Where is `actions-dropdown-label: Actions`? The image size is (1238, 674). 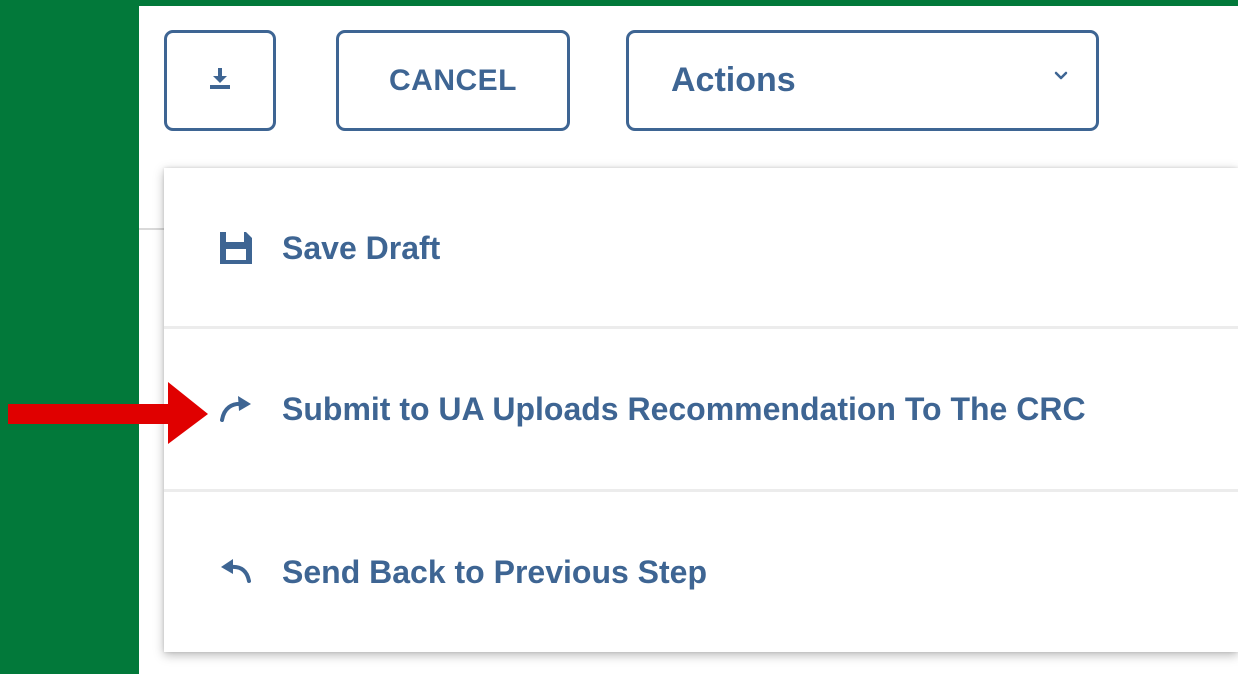 actions-dropdown-label: Actions is located at coordinates (733, 80).